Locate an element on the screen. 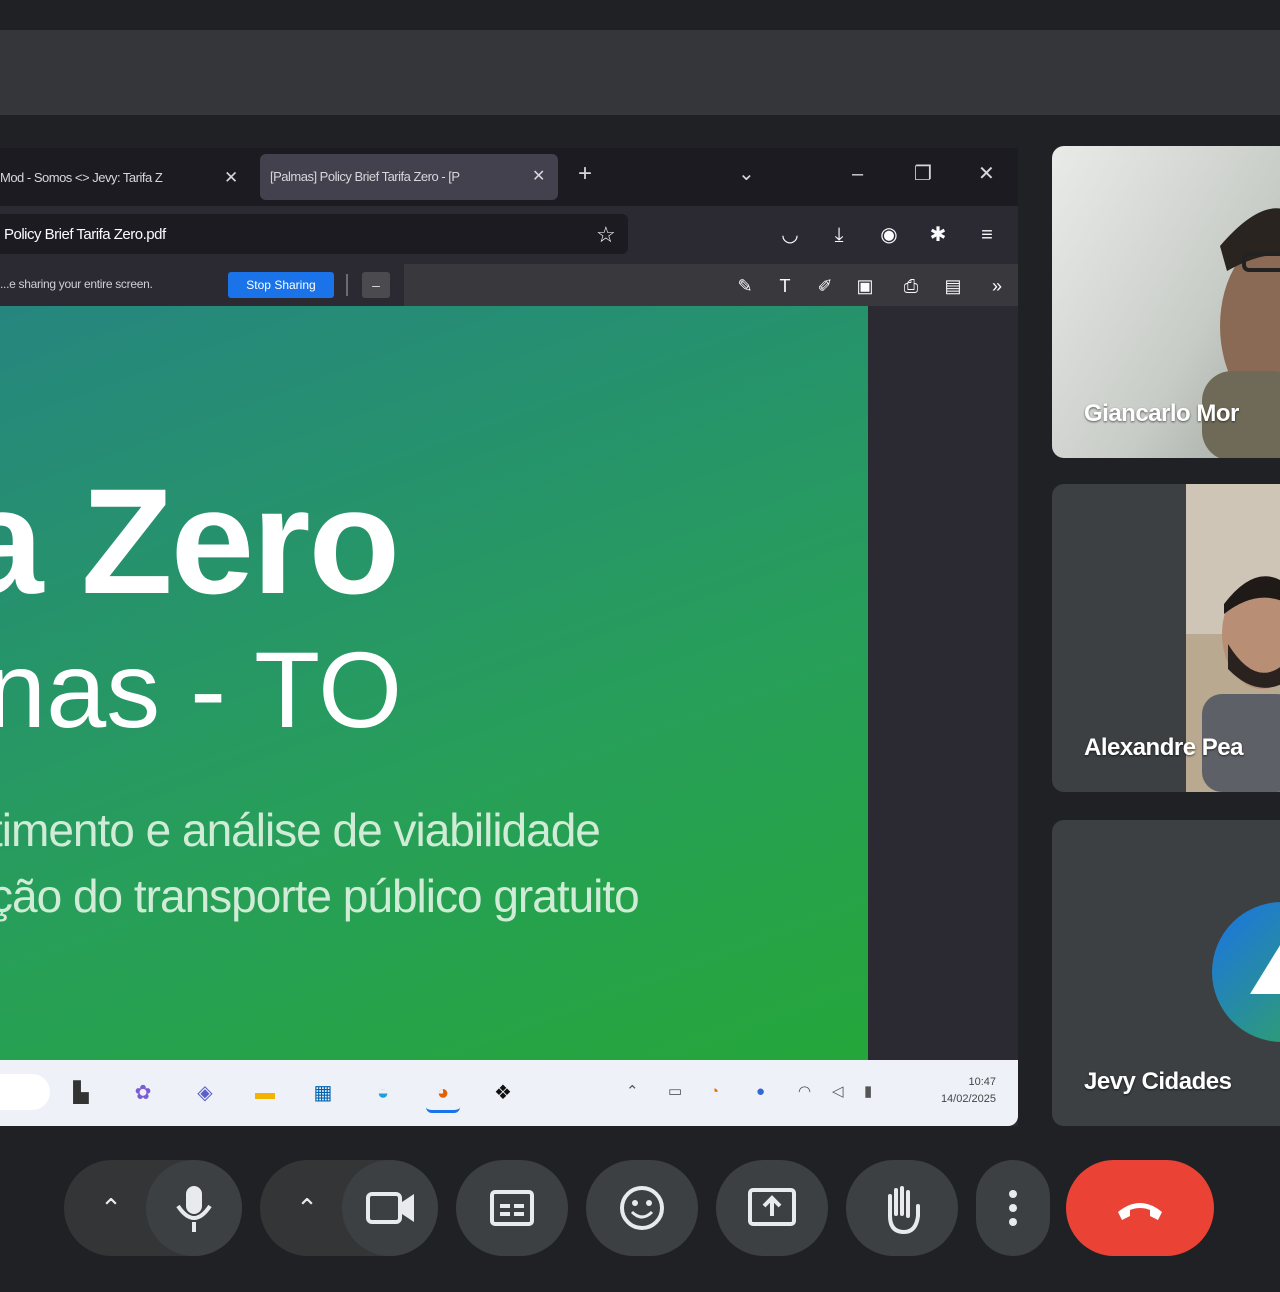  participant-tile: Giancarlo Mor is located at coordinates (1166, 302).